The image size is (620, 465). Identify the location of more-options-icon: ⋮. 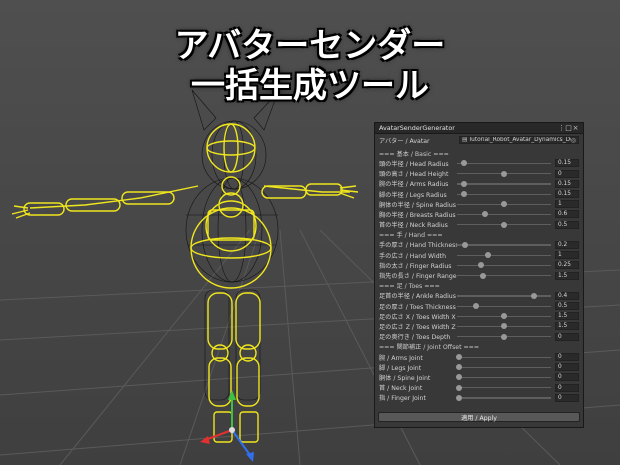
(561, 128).